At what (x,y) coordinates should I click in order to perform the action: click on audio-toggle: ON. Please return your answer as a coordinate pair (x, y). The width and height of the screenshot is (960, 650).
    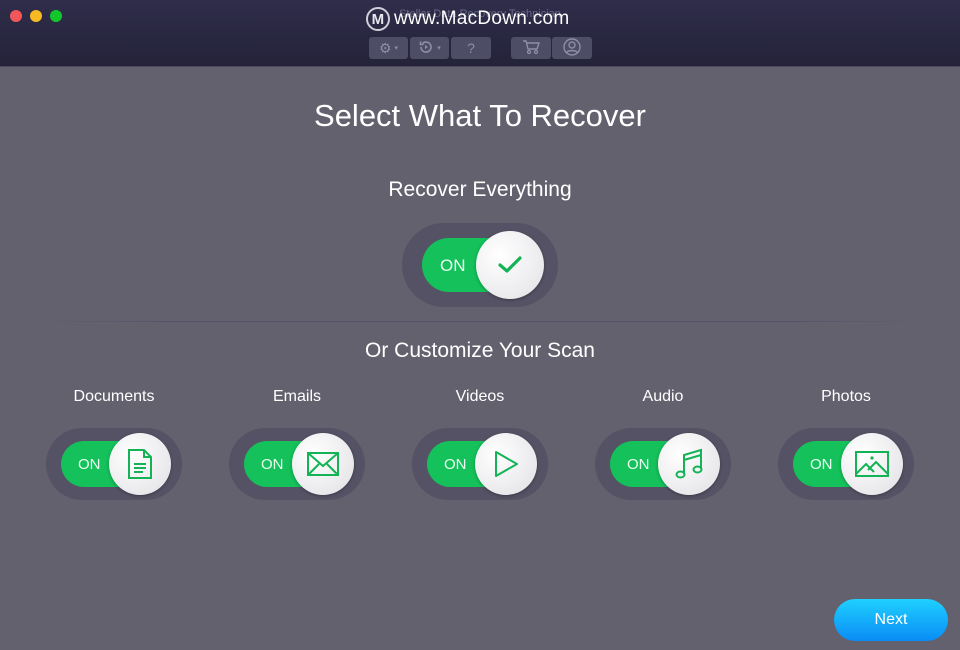
    Looking at the image, I should click on (663, 464).